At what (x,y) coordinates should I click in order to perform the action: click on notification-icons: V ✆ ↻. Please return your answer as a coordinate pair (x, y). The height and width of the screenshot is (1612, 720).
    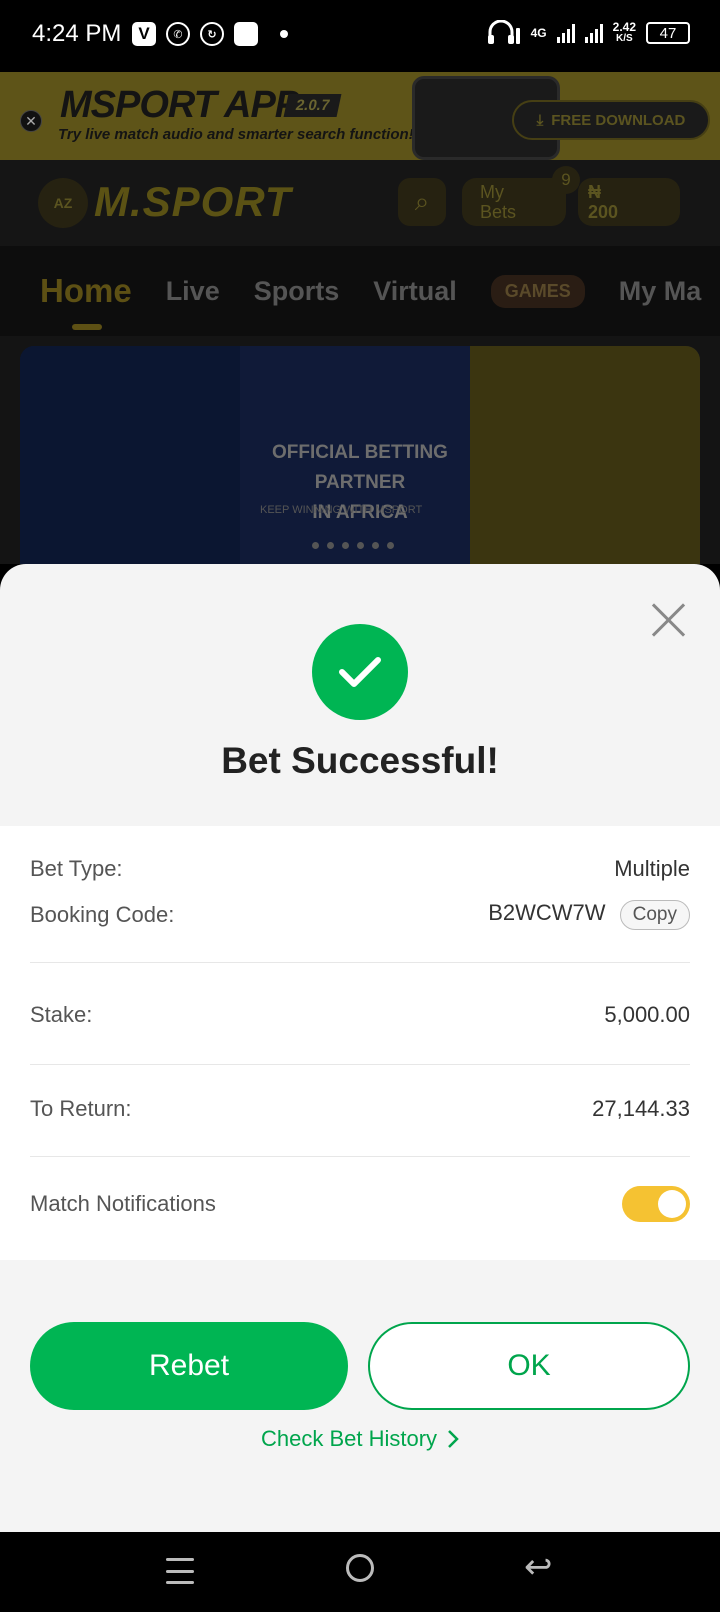
    Looking at the image, I should click on (210, 34).